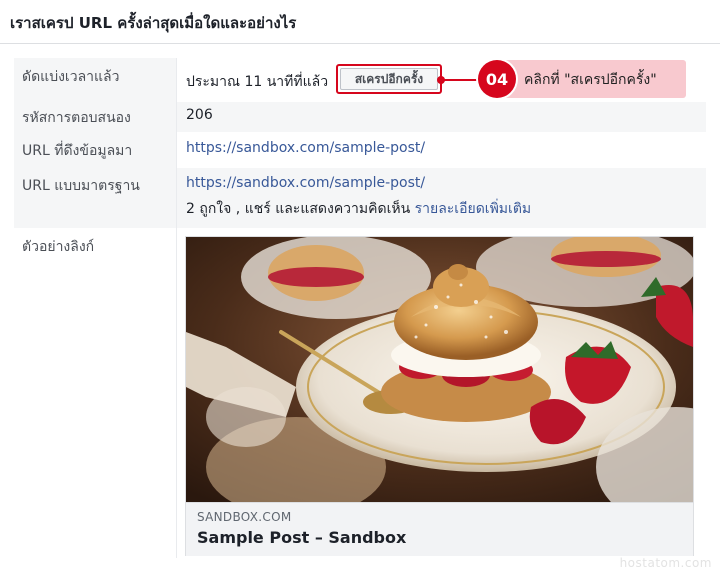 The image size is (720, 574). What do you see at coordinates (95, 117) in the screenshot?
I see `row-label: รหัสการตอบสนอง` at bounding box center [95, 117].